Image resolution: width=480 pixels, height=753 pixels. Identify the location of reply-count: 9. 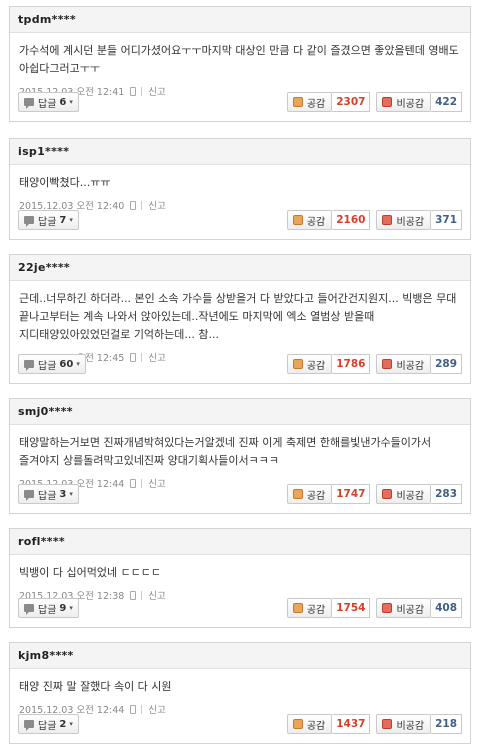
(63, 608).